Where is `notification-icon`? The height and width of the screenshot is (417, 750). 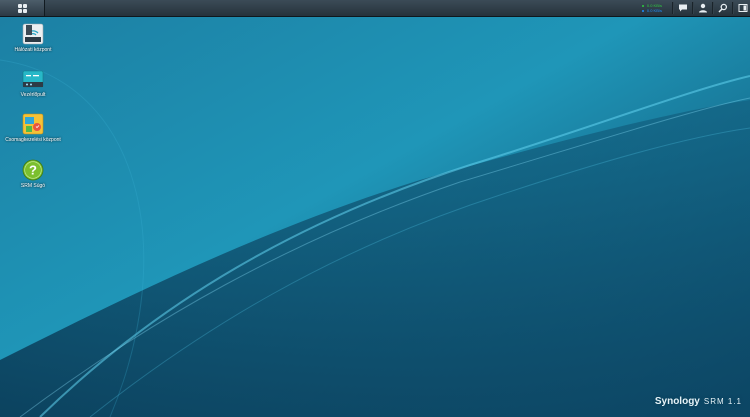 notification-icon is located at coordinates (683, 8).